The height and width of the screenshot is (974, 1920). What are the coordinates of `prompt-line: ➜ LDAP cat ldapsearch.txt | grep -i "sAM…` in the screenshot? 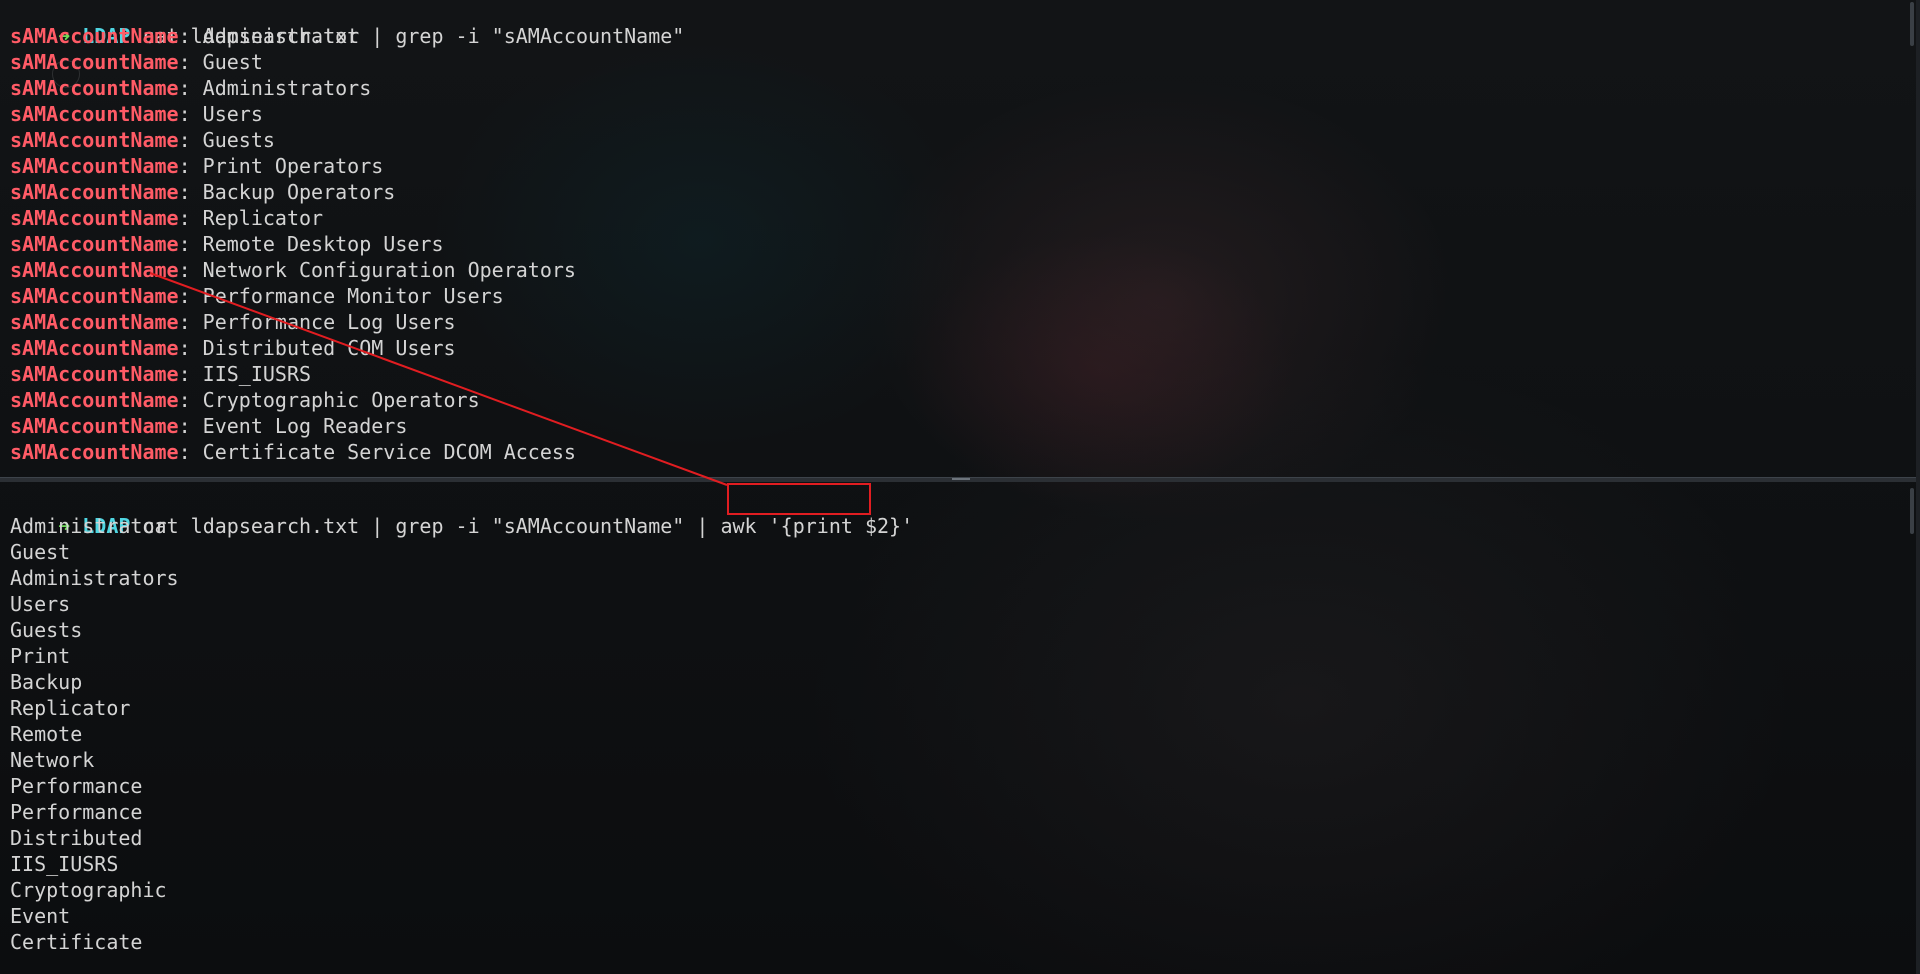 It's located at (347, 24).